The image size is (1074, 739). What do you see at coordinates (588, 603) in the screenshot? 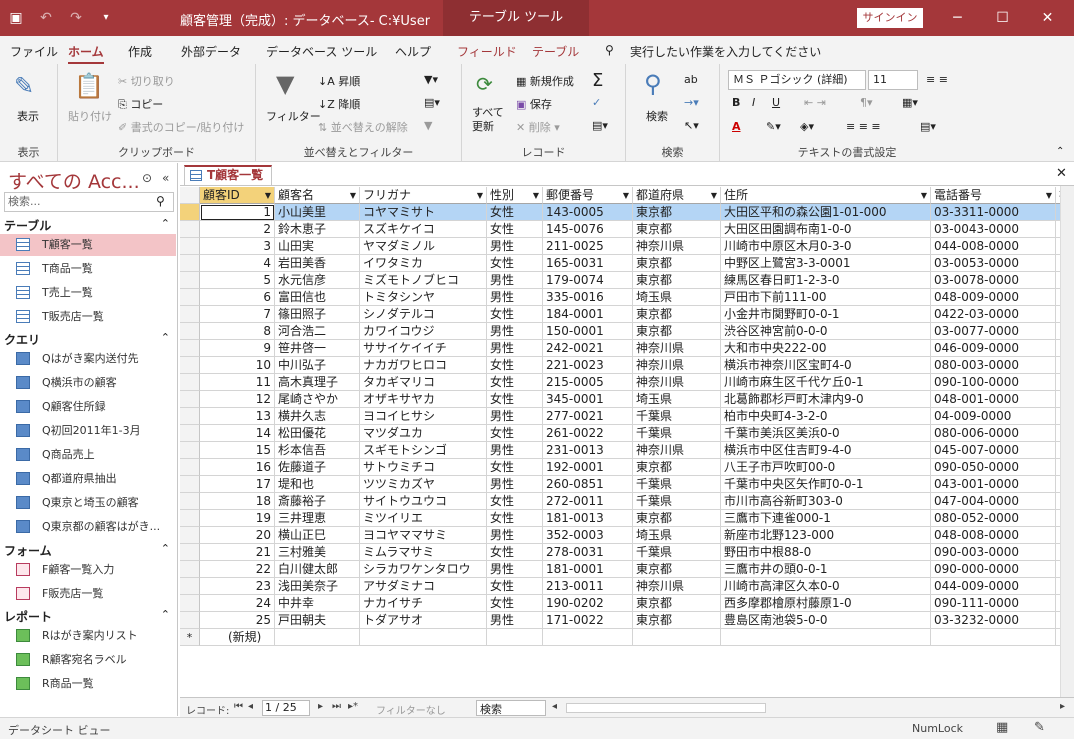
I see `table-cell: 190-0202` at bounding box center [588, 603].